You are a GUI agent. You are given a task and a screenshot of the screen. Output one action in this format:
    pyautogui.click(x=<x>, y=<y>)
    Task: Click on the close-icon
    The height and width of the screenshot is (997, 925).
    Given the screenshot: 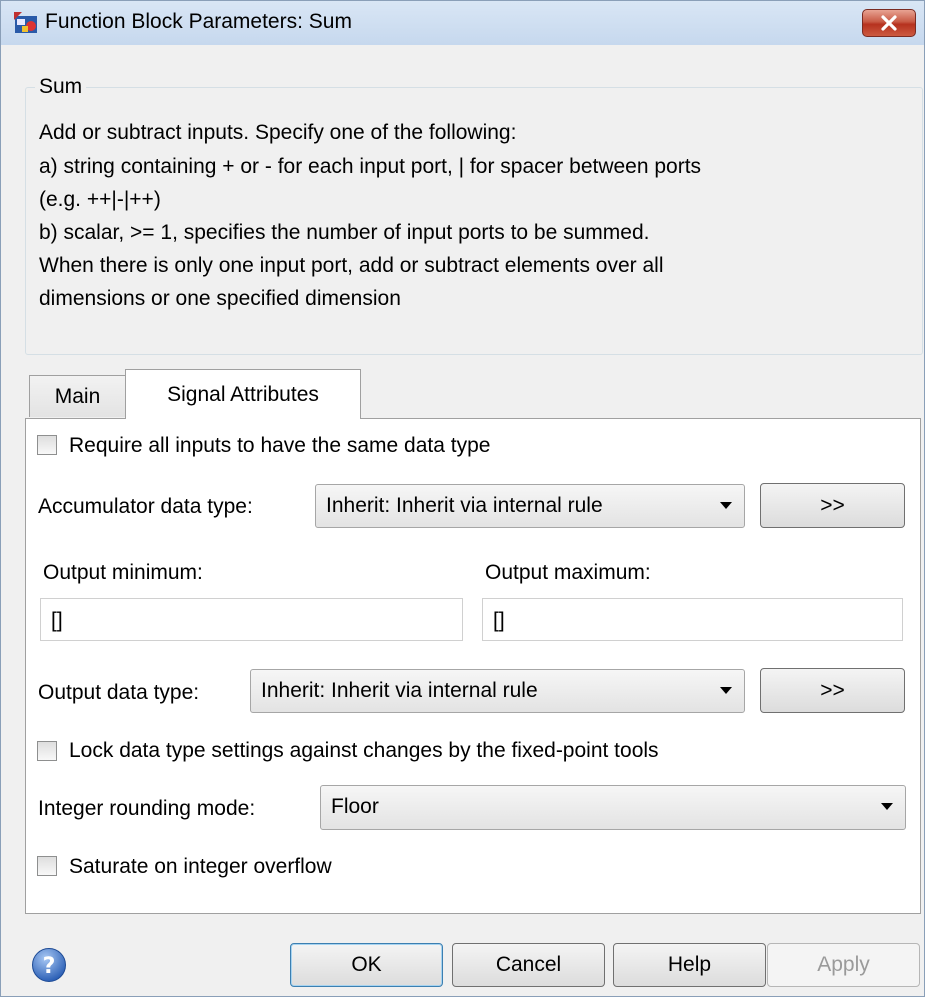 What is the action you would take?
    pyautogui.click(x=889, y=23)
    